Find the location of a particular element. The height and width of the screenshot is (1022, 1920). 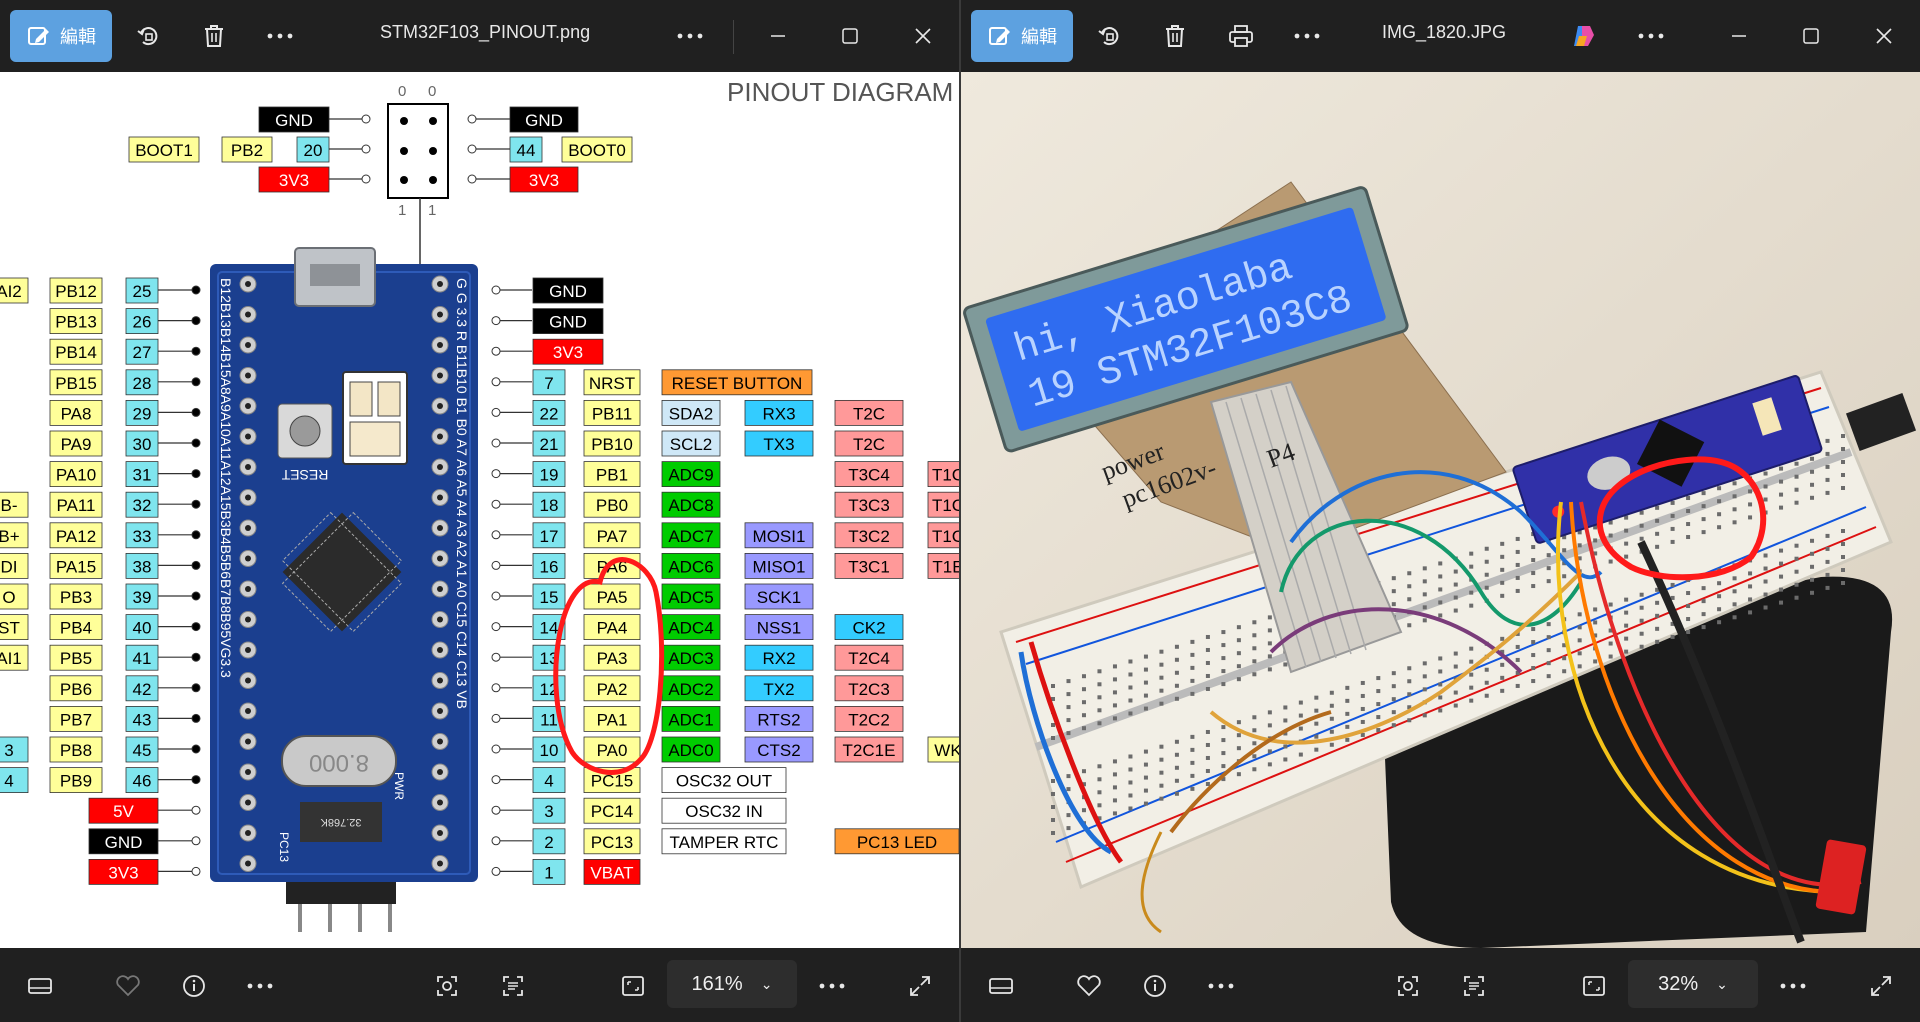

boot-left-label: PB2 is located at coordinates (247, 149).